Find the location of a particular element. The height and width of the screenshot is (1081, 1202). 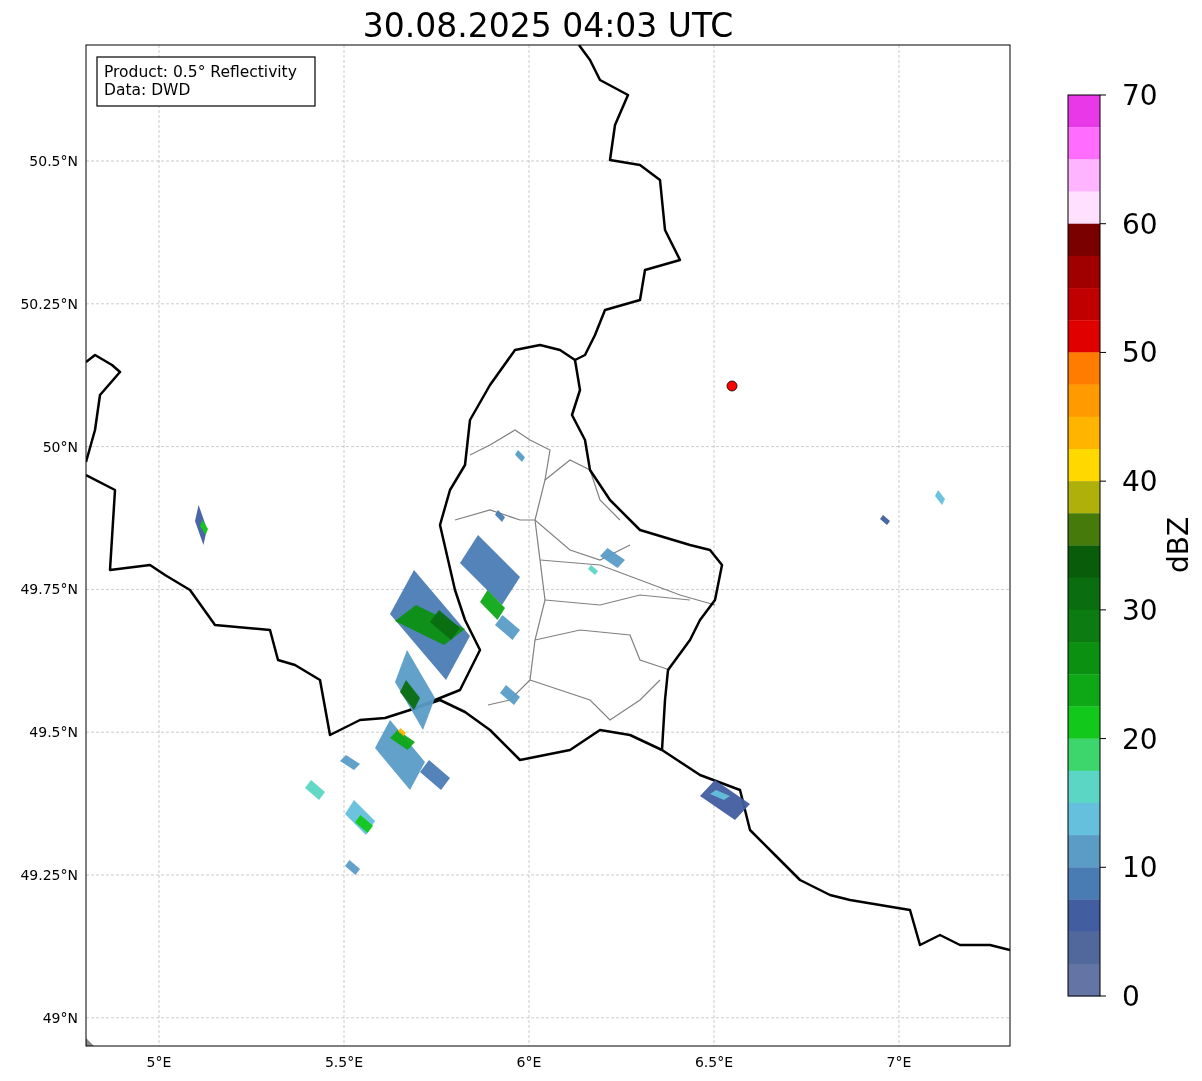

info-text: Data: DWD is located at coordinates (147, 90).